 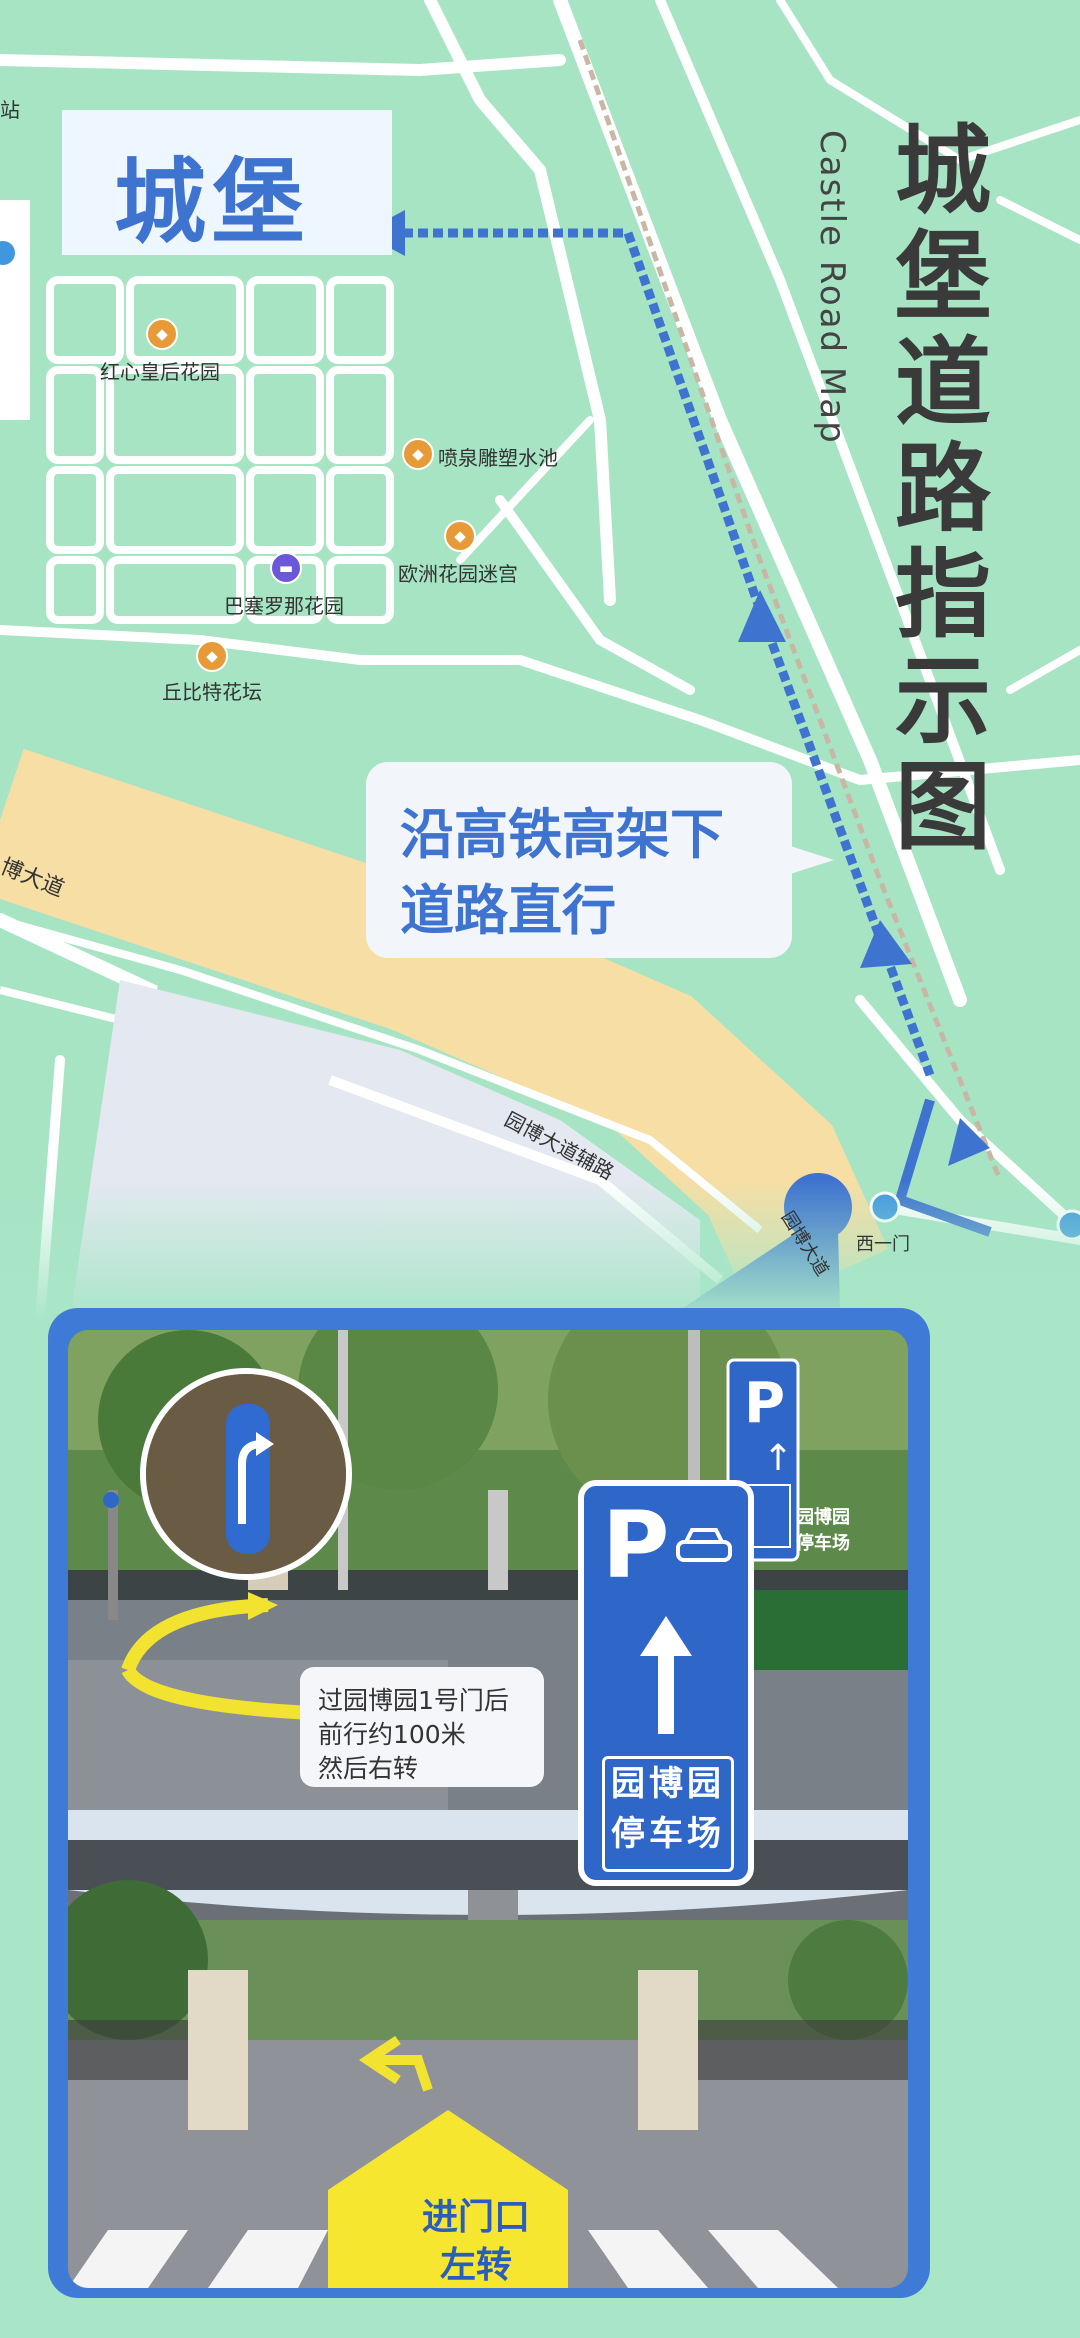 What do you see at coordinates (883, 1243) in the screenshot?
I see `gate-label: 西一门` at bounding box center [883, 1243].